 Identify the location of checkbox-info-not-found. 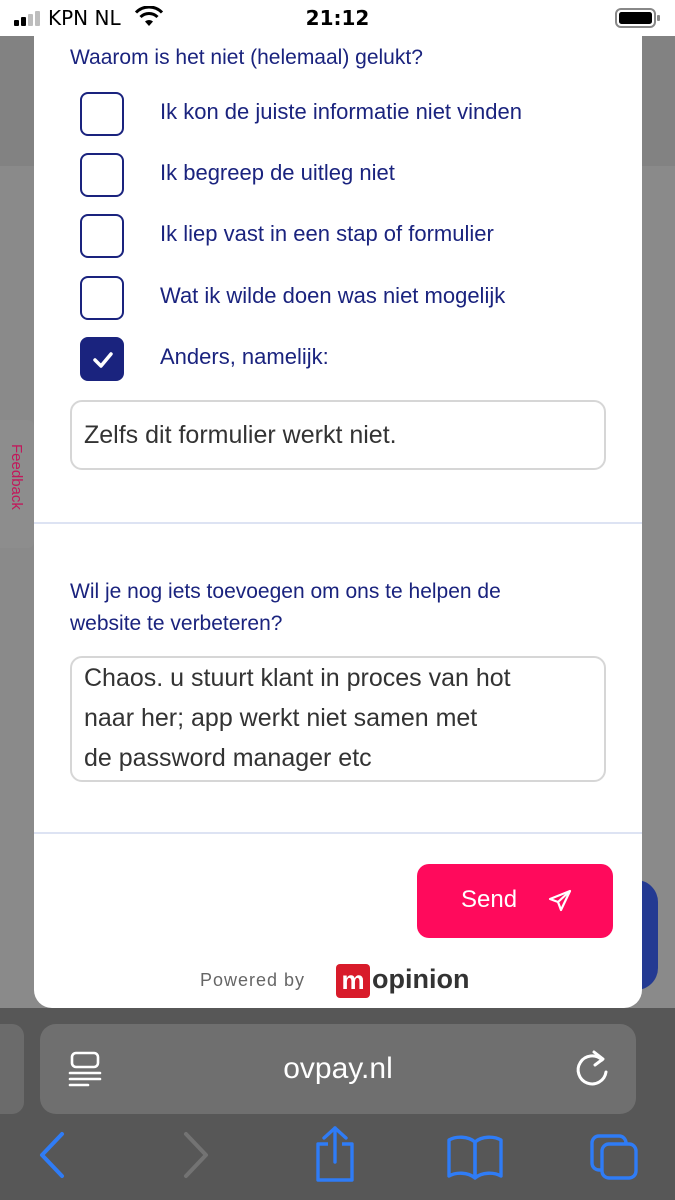
(102, 114).